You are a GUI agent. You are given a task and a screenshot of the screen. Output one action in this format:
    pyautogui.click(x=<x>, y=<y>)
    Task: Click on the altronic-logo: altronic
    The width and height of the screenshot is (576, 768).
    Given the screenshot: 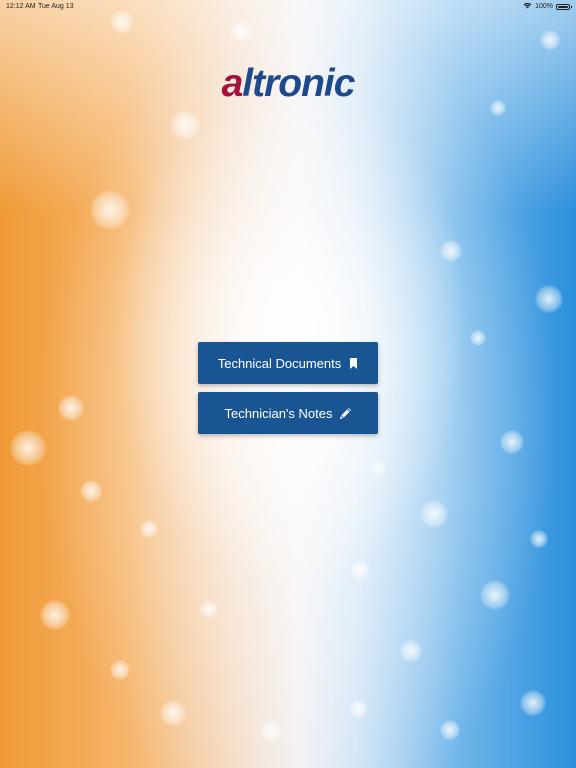 What is the action you would take?
    pyautogui.click(x=288, y=84)
    